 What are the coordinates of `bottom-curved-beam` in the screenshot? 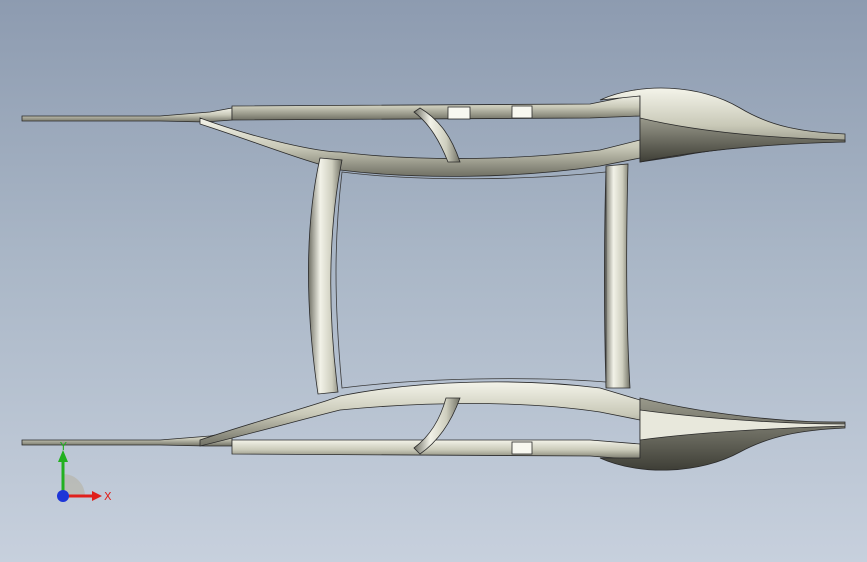 It's located at (420, 414).